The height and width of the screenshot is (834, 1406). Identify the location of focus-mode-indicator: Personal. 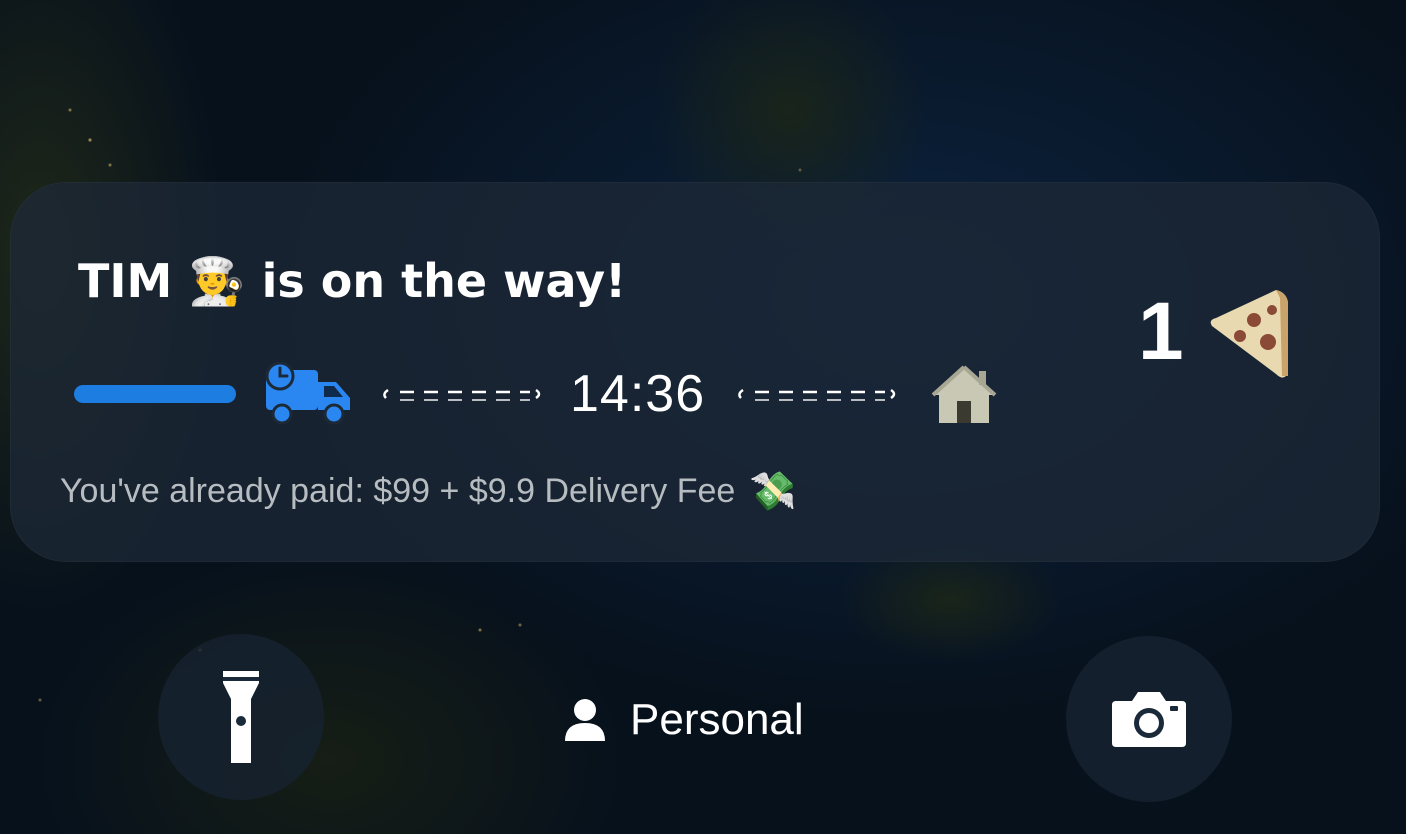
(683, 720).